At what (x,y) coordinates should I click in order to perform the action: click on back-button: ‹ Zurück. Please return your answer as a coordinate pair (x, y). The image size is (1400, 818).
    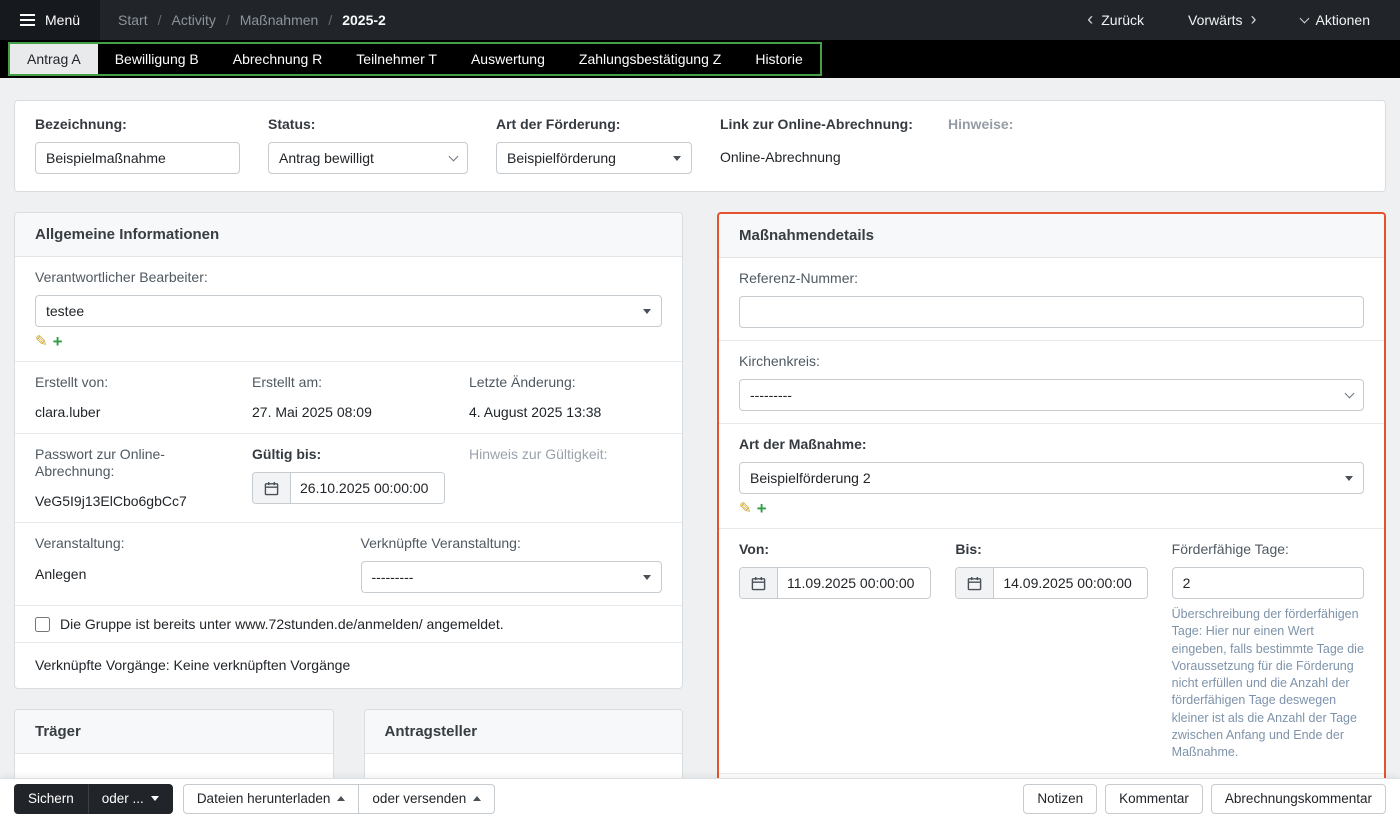
    Looking at the image, I should click on (1115, 20).